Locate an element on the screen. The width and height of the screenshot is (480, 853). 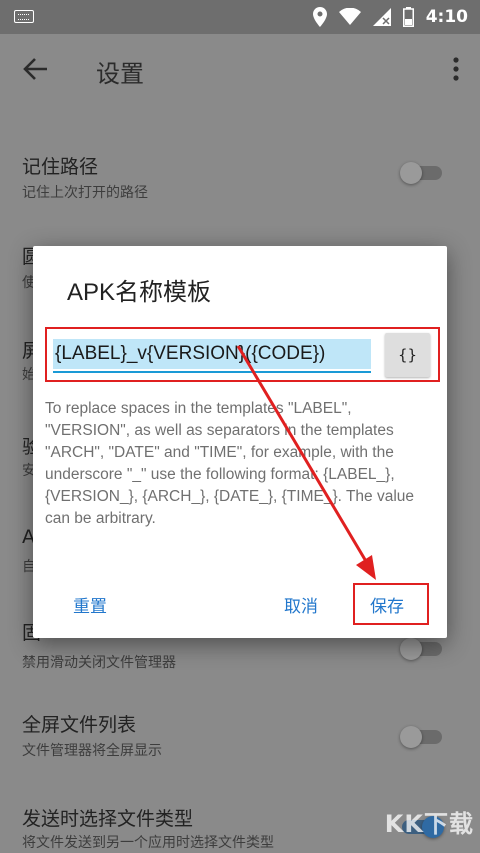
setting-subtitle: 将文件发送到另一个应用时选择文件类型 is located at coordinates (148, 843).